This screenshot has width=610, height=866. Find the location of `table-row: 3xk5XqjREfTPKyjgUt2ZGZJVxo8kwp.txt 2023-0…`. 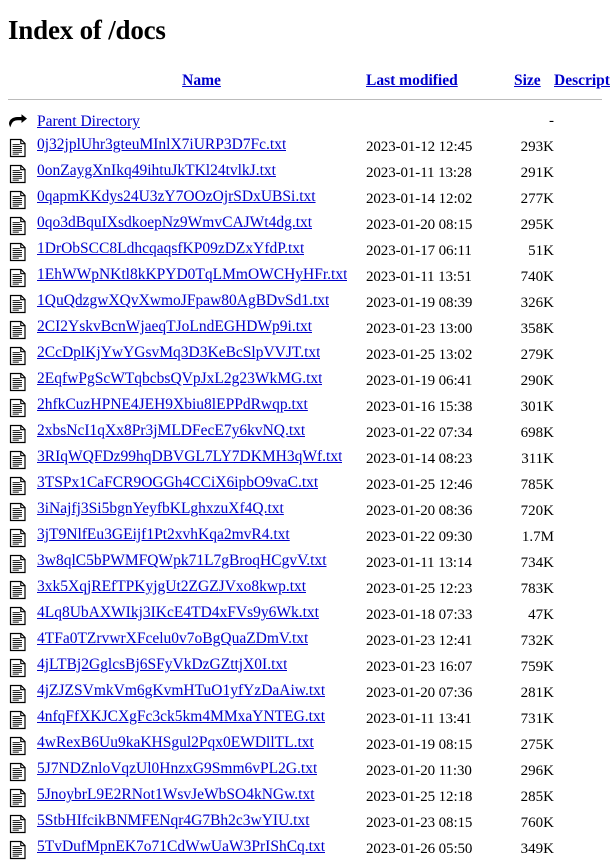

table-row: 3xk5XqjREfTPKyjgUt2ZGZJVxo8kwp.txt 2023-0… is located at coordinates (305, 590).